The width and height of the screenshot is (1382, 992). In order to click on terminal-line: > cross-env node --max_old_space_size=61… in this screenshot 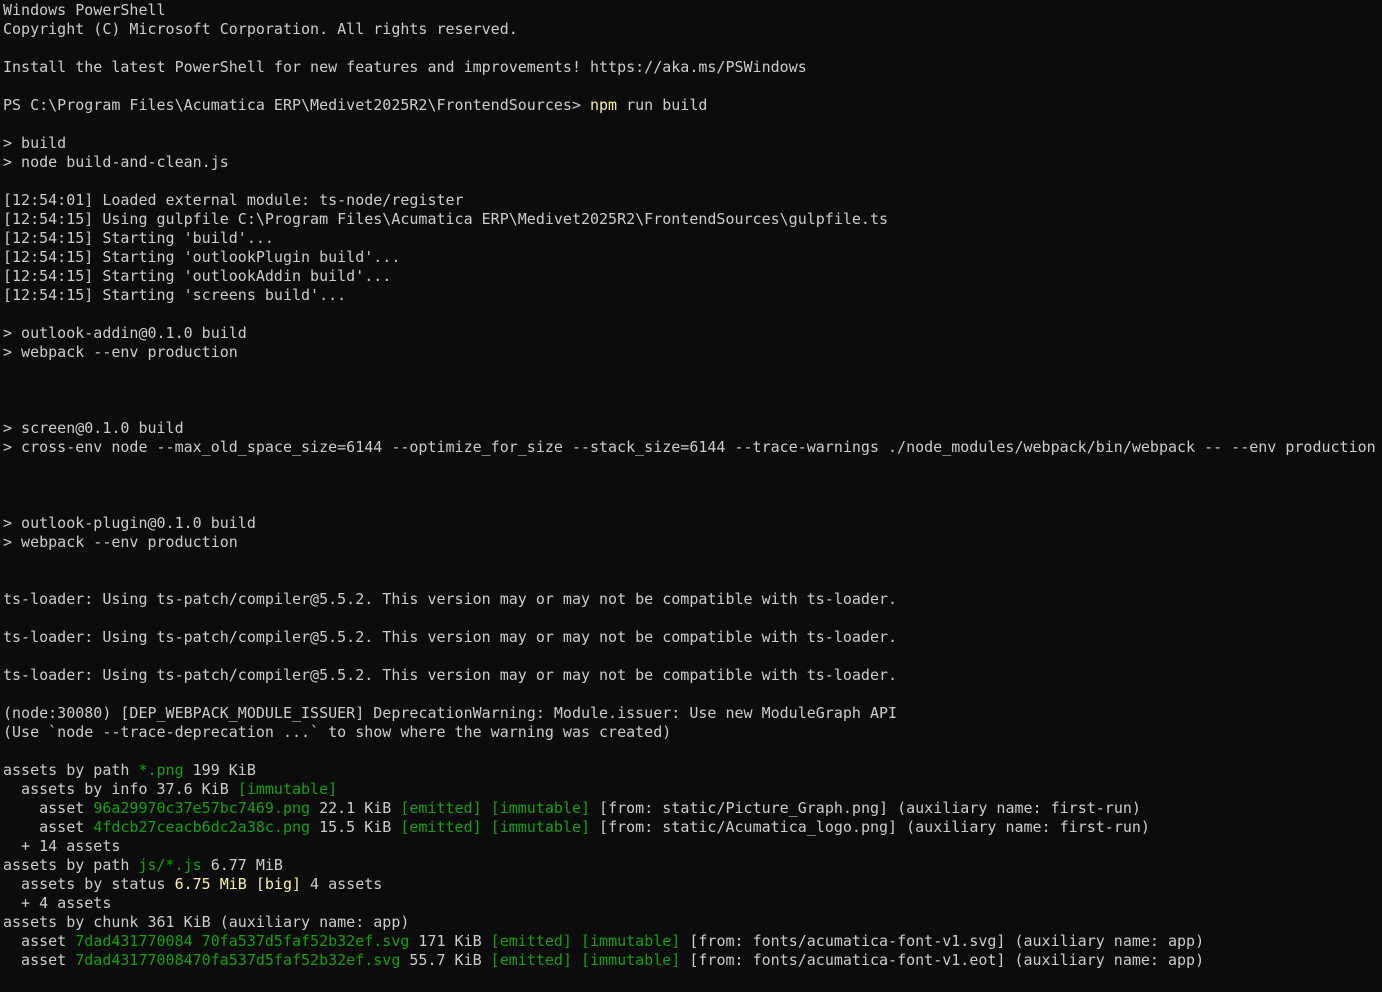, I will do `click(692, 447)`.